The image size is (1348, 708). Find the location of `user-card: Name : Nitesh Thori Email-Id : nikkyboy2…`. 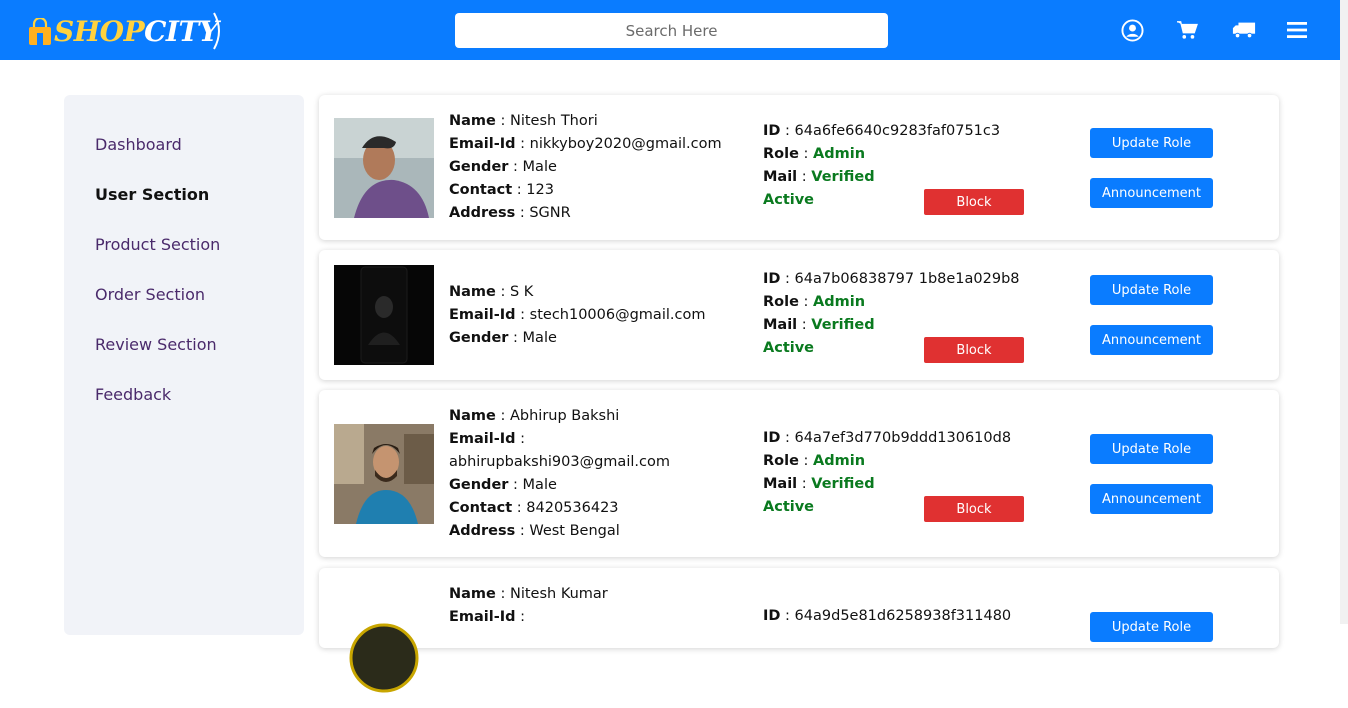

user-card: Name : Nitesh Thori Email-Id : nikkyboy2… is located at coordinates (799, 167).